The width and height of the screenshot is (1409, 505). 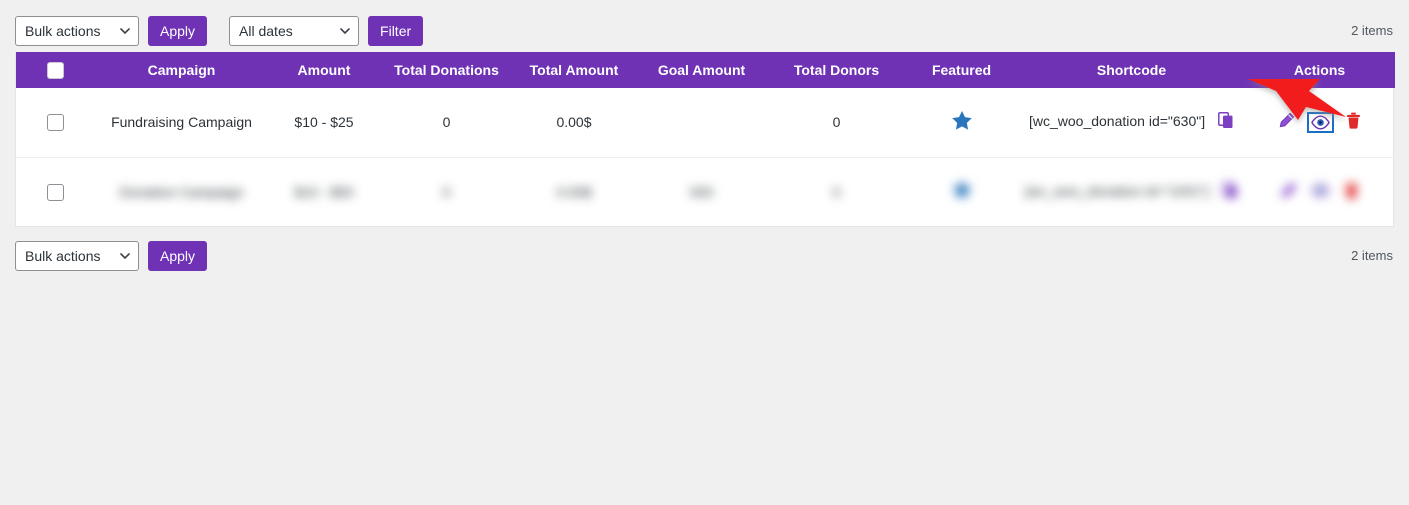 I want to click on cell-amount: $10 - $25, so click(x=324, y=122).